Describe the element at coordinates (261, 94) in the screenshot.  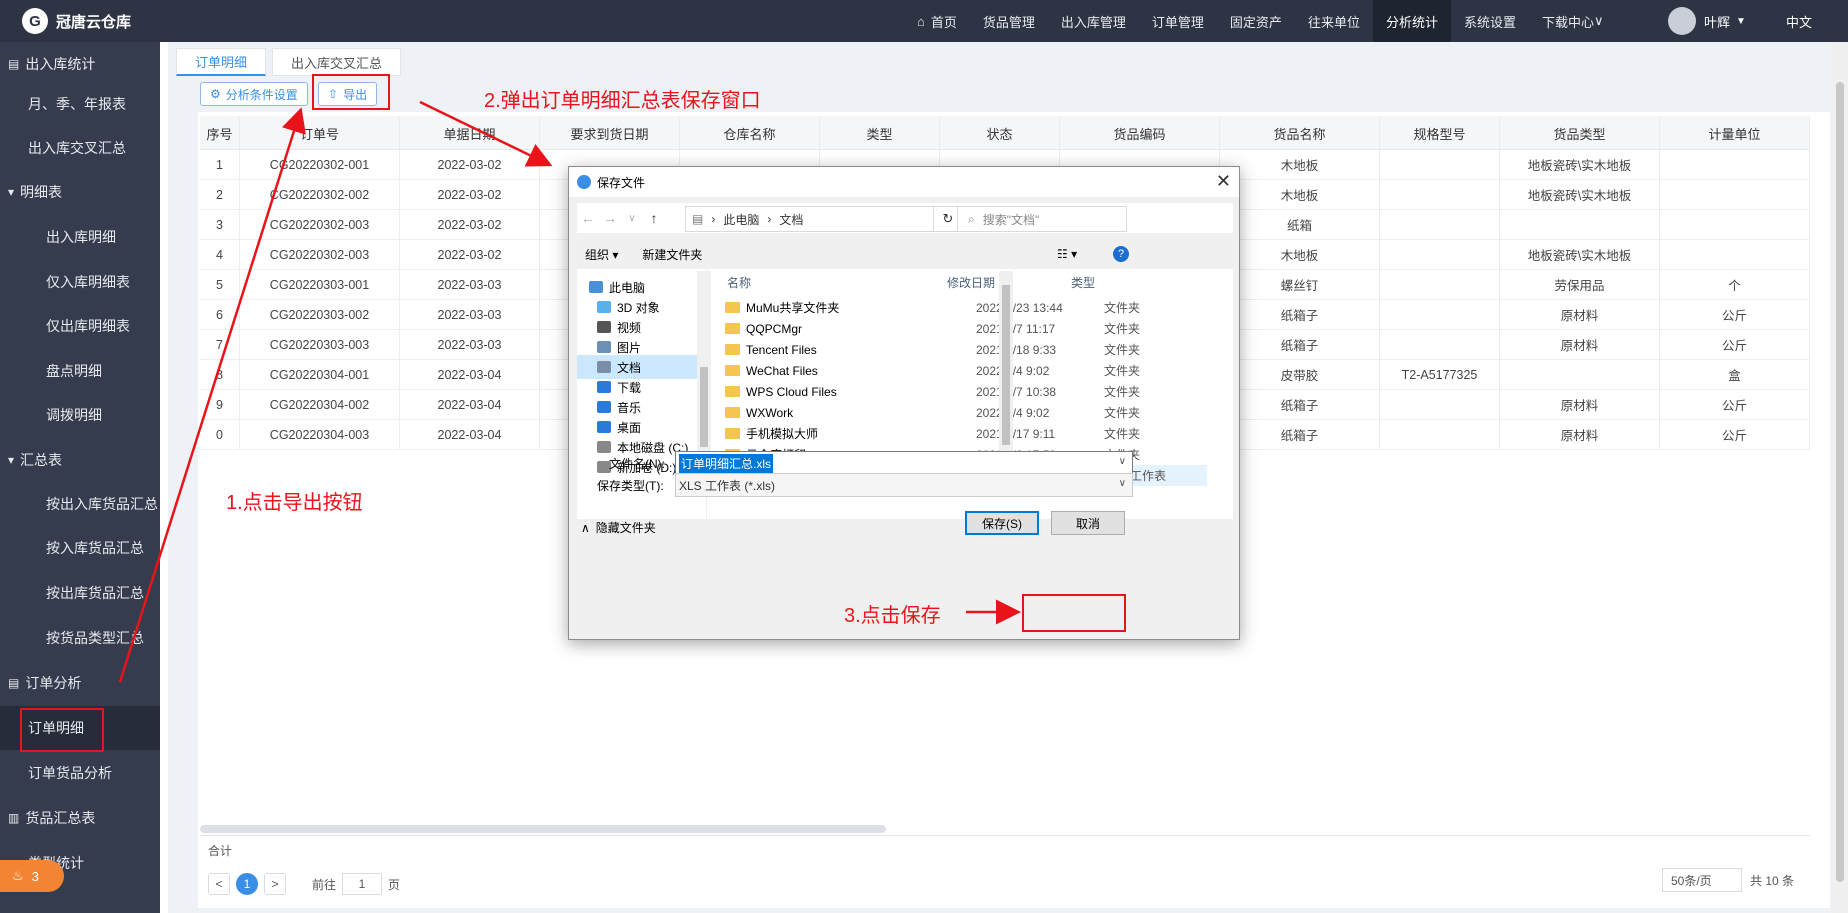
I see `analysis-settings-label: 分析条件设置` at that location.